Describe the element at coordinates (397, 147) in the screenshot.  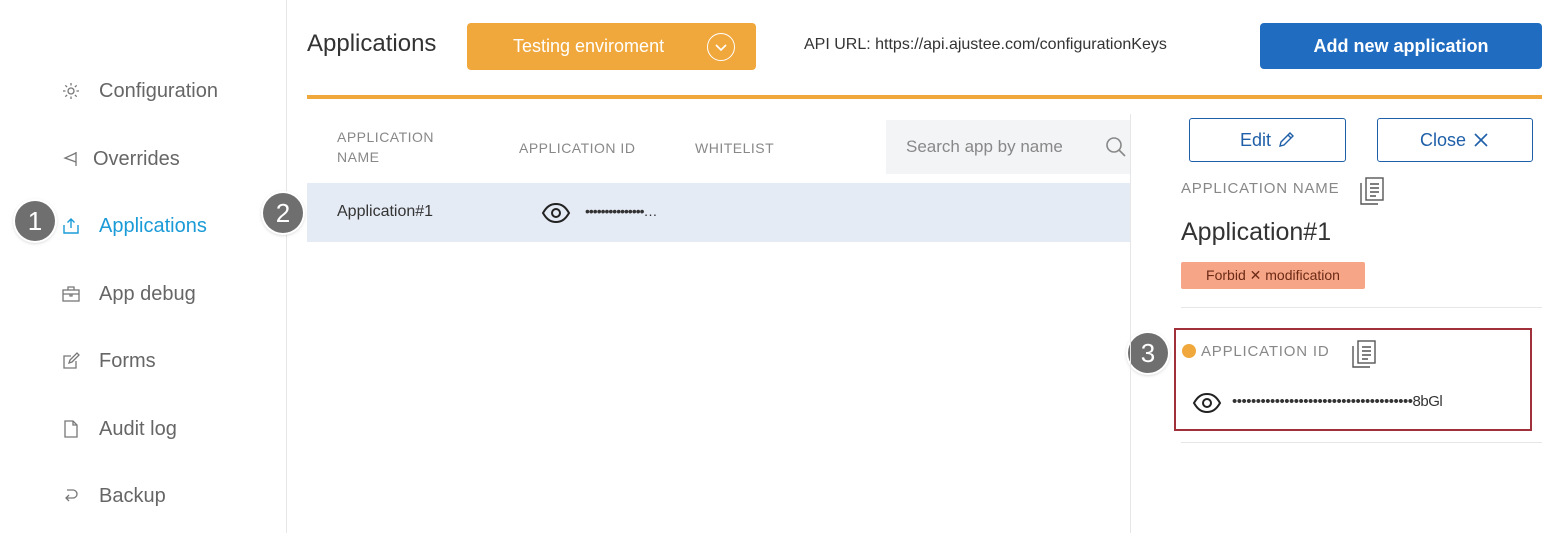
I see `column-header-application-name: APPLICATION NAME` at that location.